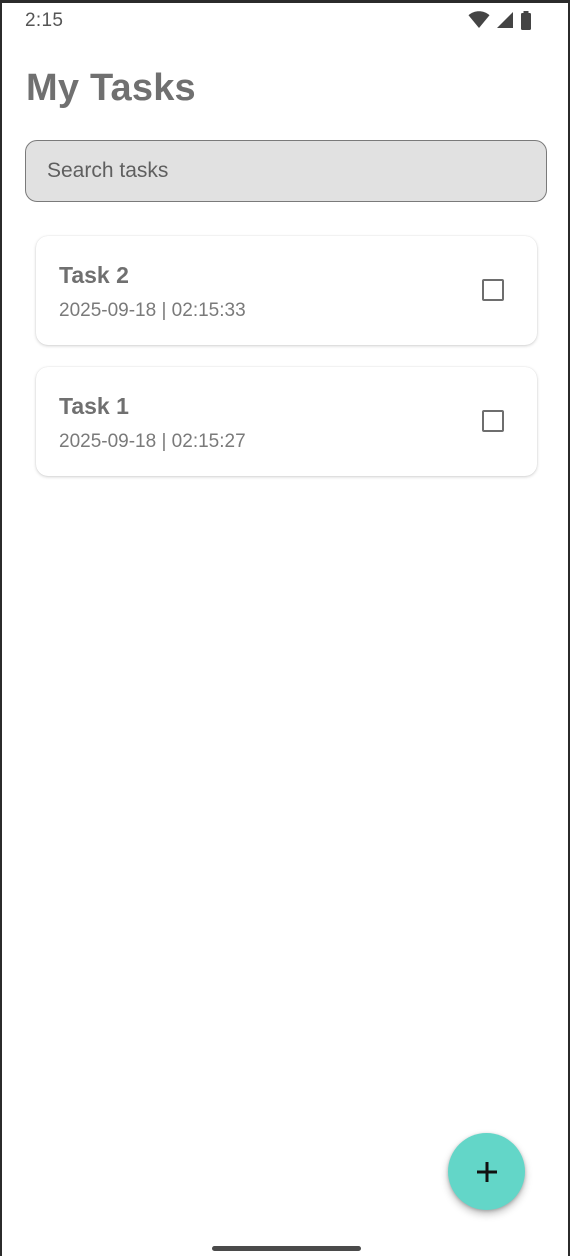 The width and height of the screenshot is (570, 1256). Describe the element at coordinates (285, 20) in the screenshot. I see `status-bar: 2:15` at that location.